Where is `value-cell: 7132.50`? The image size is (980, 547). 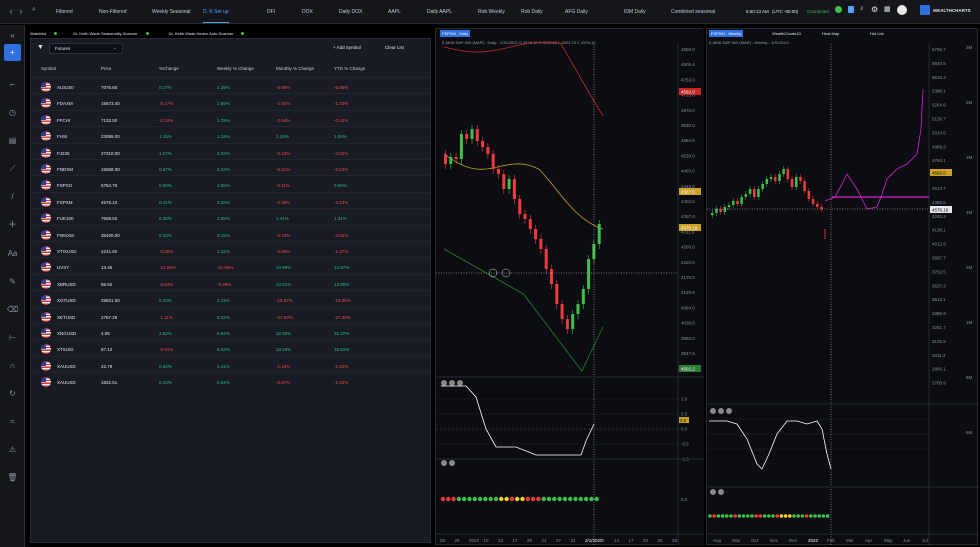 value-cell: 7132.50 is located at coordinates (109, 120).